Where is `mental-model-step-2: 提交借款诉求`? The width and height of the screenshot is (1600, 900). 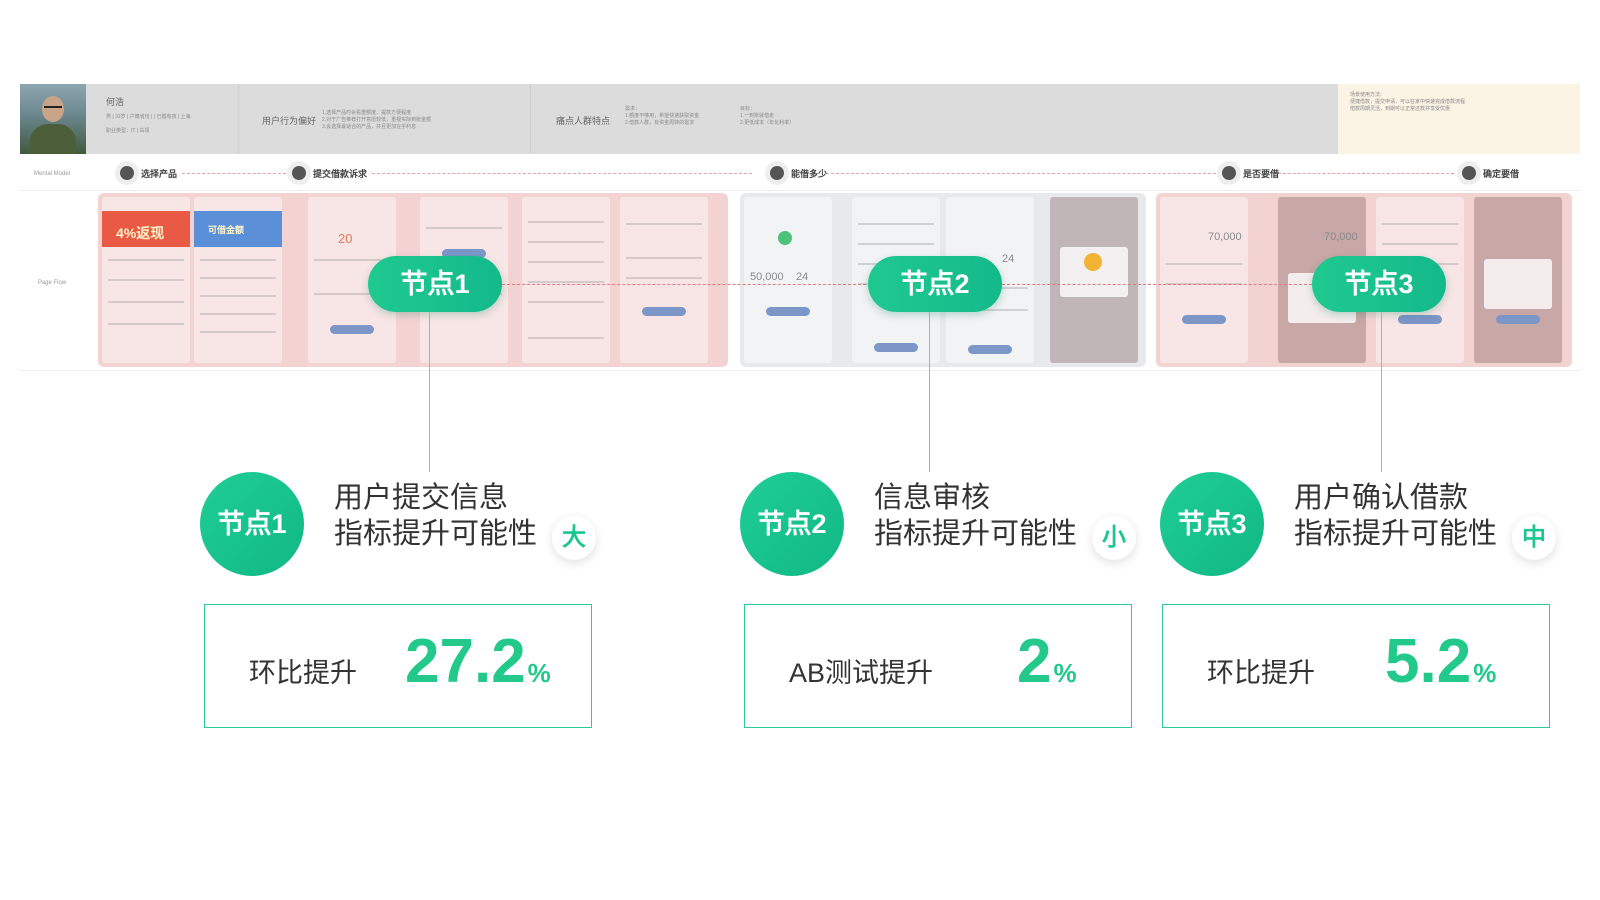 mental-model-step-2: 提交借款诉求 is located at coordinates (340, 174).